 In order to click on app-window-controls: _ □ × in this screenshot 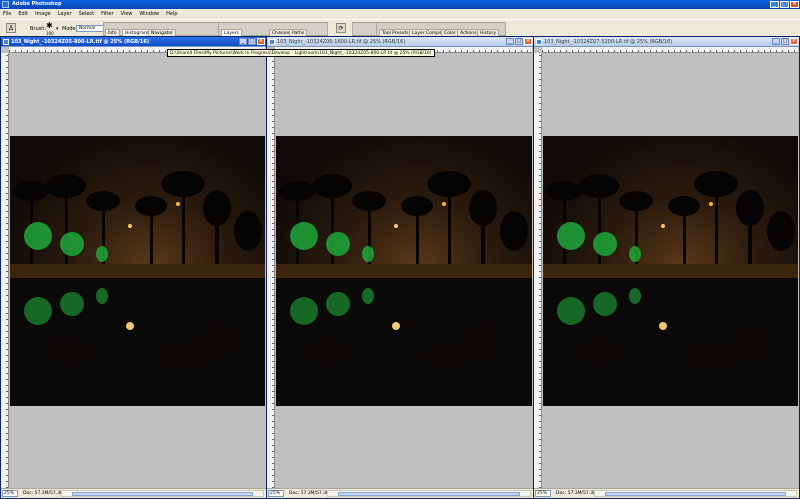, I will do `click(784, 4)`.